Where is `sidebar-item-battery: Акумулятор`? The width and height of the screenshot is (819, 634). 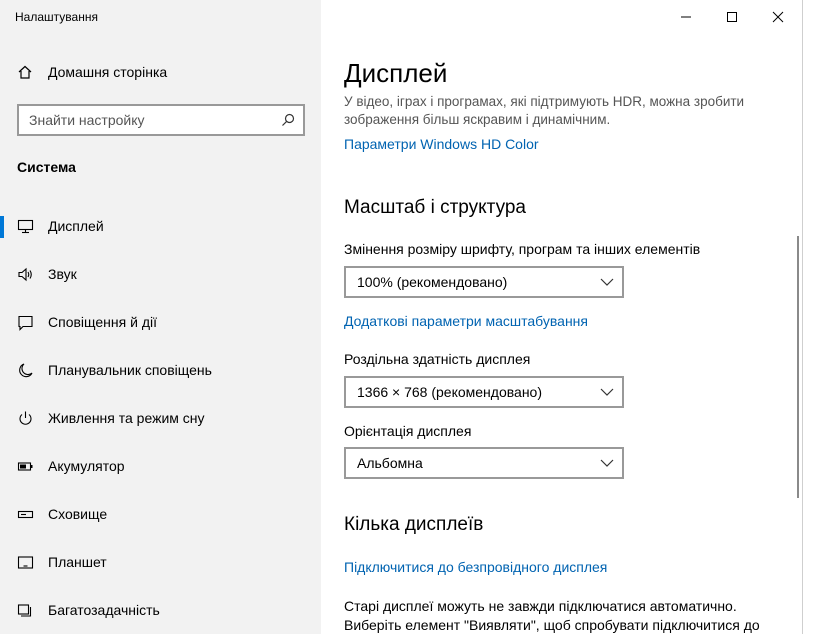
sidebar-item-battery: Акумулятор is located at coordinates (160, 466).